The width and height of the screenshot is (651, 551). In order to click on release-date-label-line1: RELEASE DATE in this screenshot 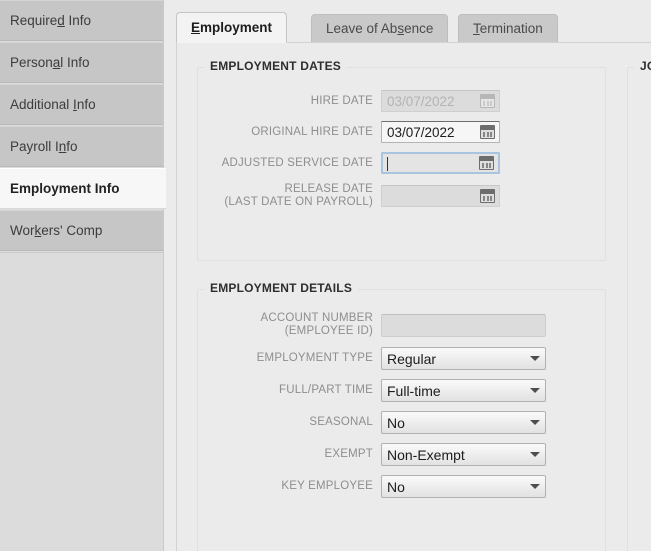, I will do `click(328, 189)`.